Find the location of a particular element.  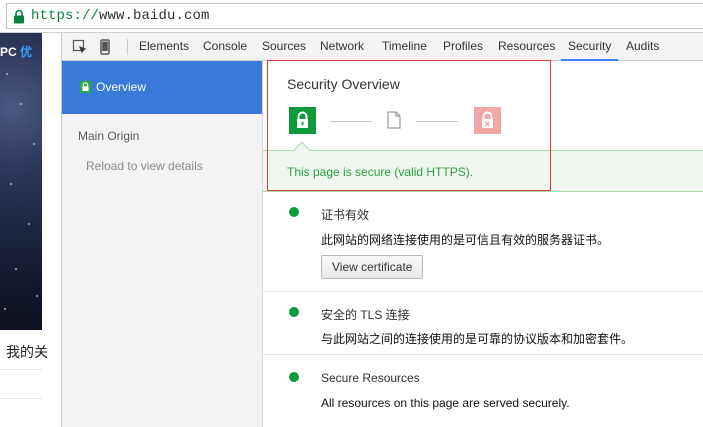

summary-title: Security Overview is located at coordinates (343, 84).